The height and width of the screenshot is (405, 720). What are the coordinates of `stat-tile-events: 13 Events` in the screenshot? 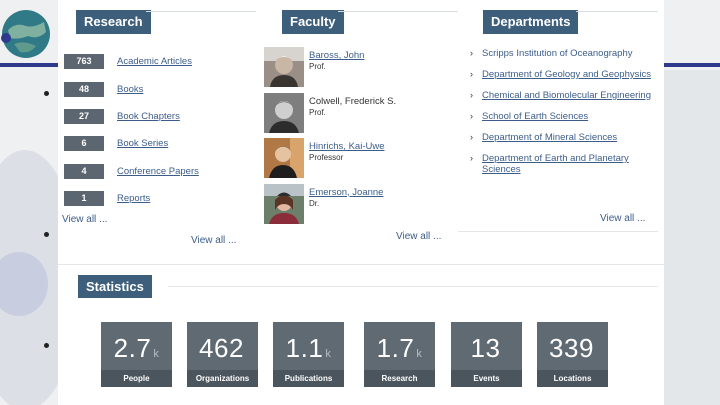 It's located at (486, 354).